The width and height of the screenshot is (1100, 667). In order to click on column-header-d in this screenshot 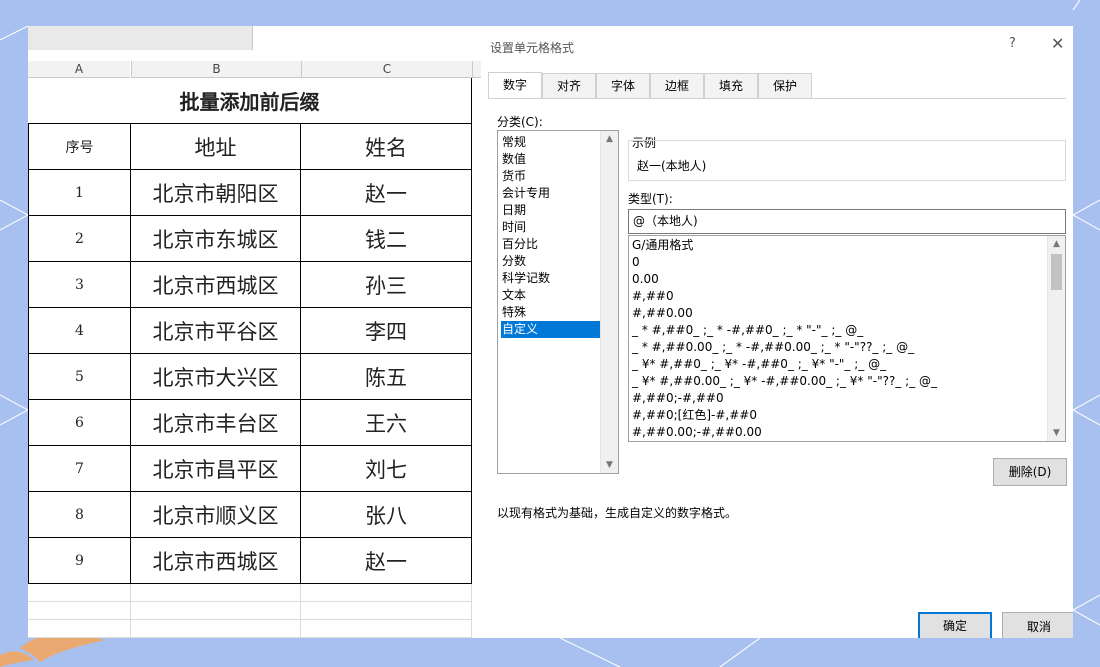, I will do `click(476, 69)`.